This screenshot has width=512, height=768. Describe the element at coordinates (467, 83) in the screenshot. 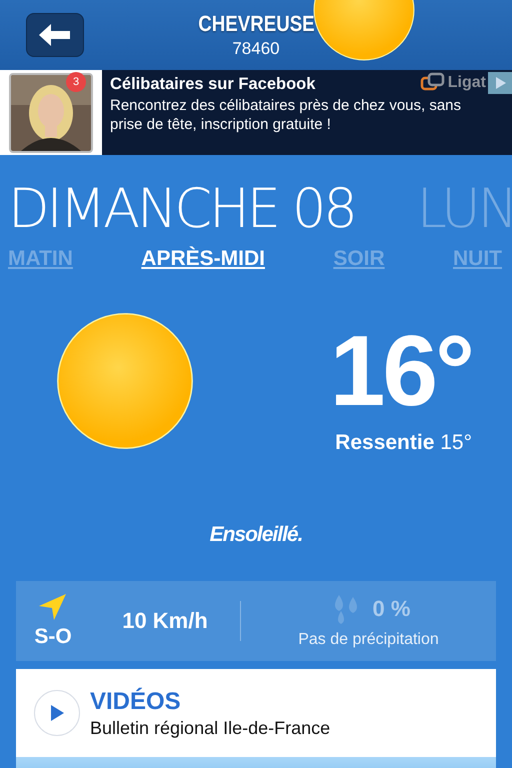

I see `ad-brand: Ligat` at that location.